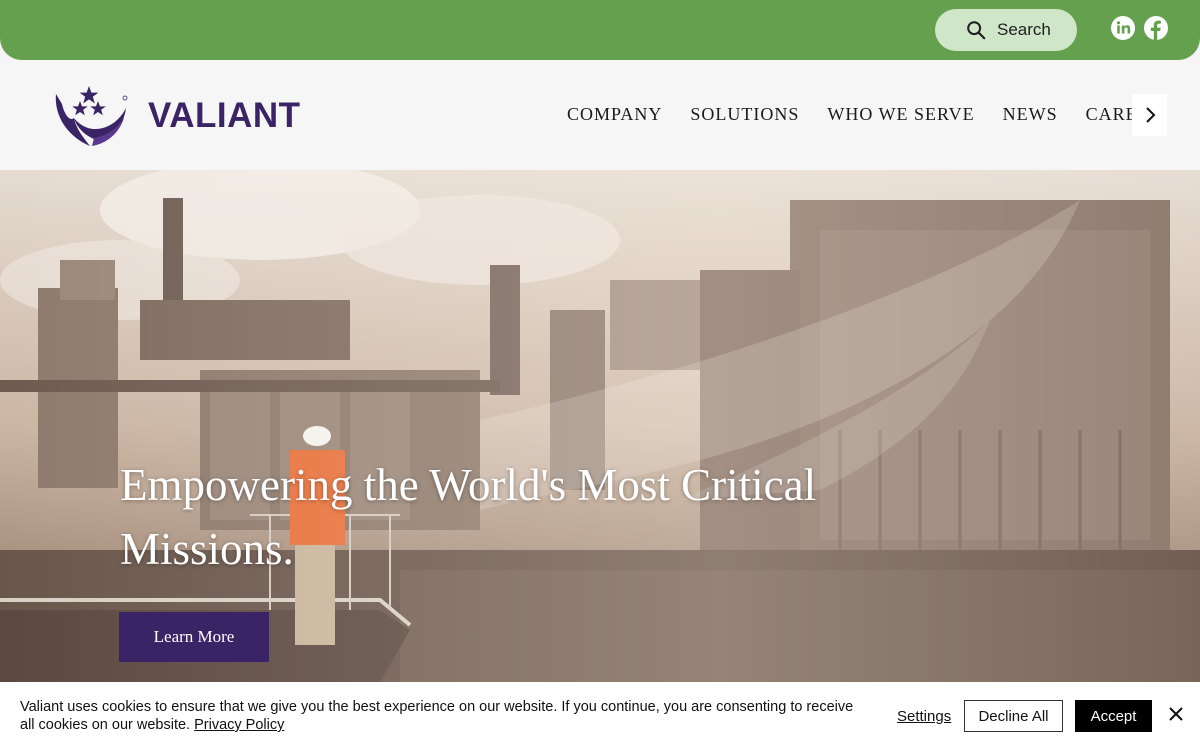  Describe the element at coordinates (976, 30) in the screenshot. I see `search-icon` at that location.